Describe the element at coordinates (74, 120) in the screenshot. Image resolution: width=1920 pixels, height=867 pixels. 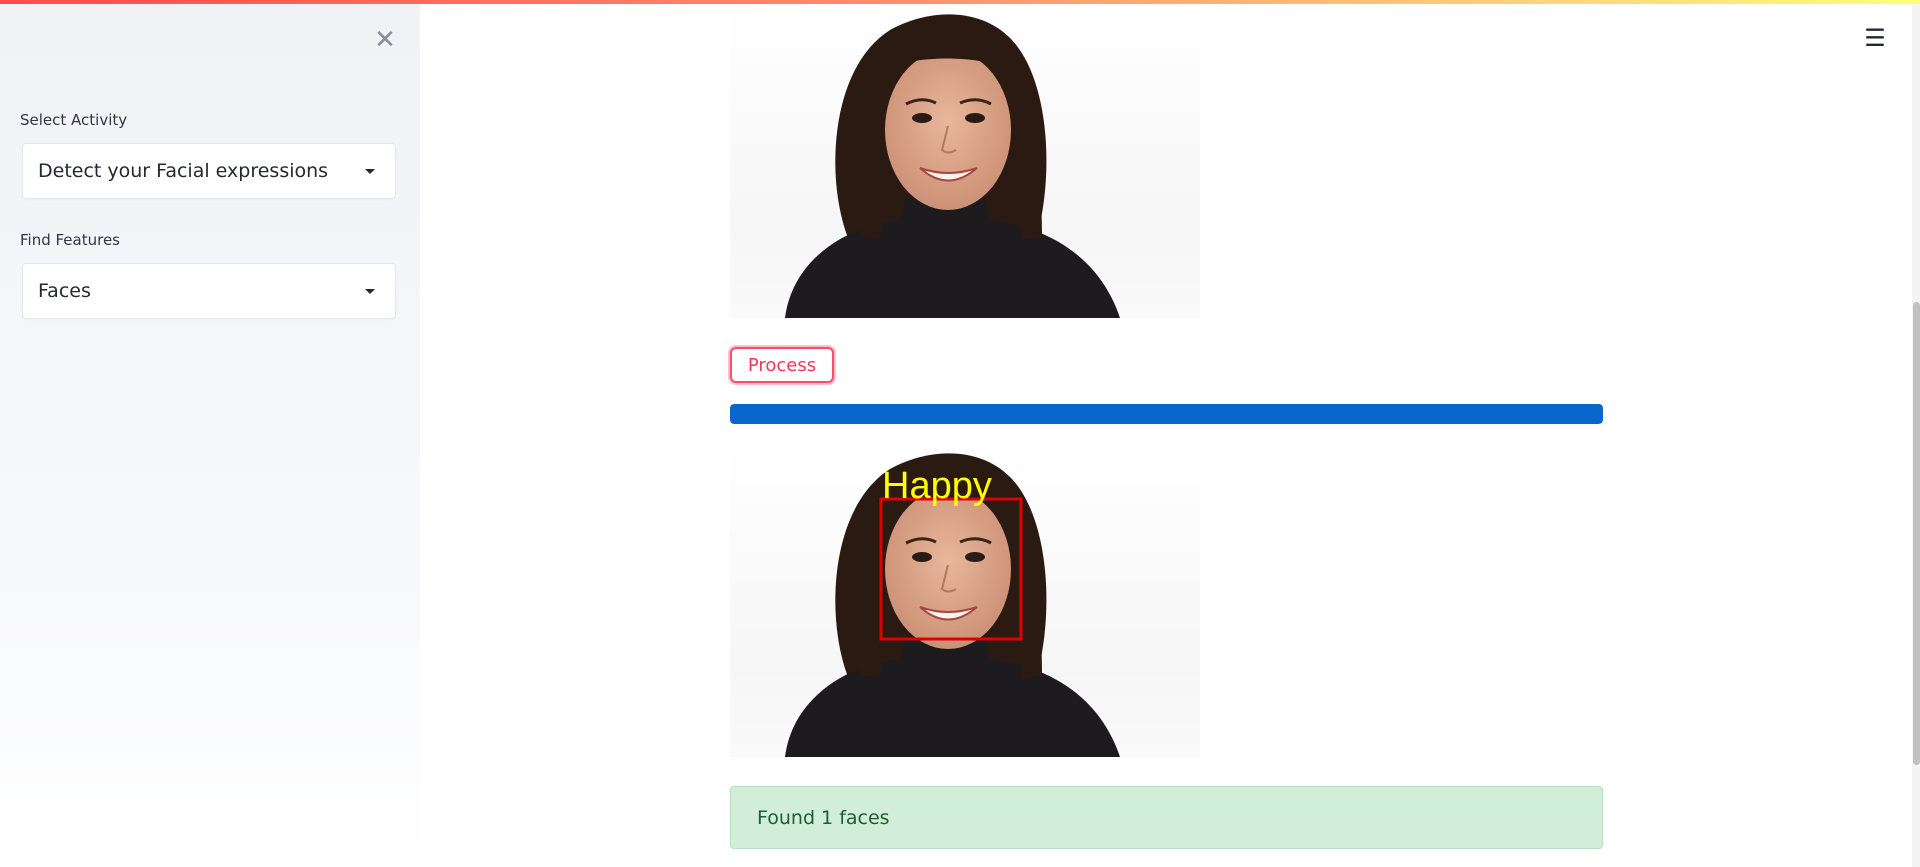
I see `activity-label: Select Activity` at that location.